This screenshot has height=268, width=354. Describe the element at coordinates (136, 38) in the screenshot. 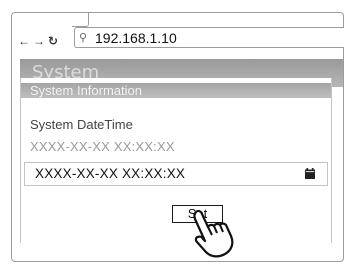

I see `address-url: 192.168.1.10` at that location.